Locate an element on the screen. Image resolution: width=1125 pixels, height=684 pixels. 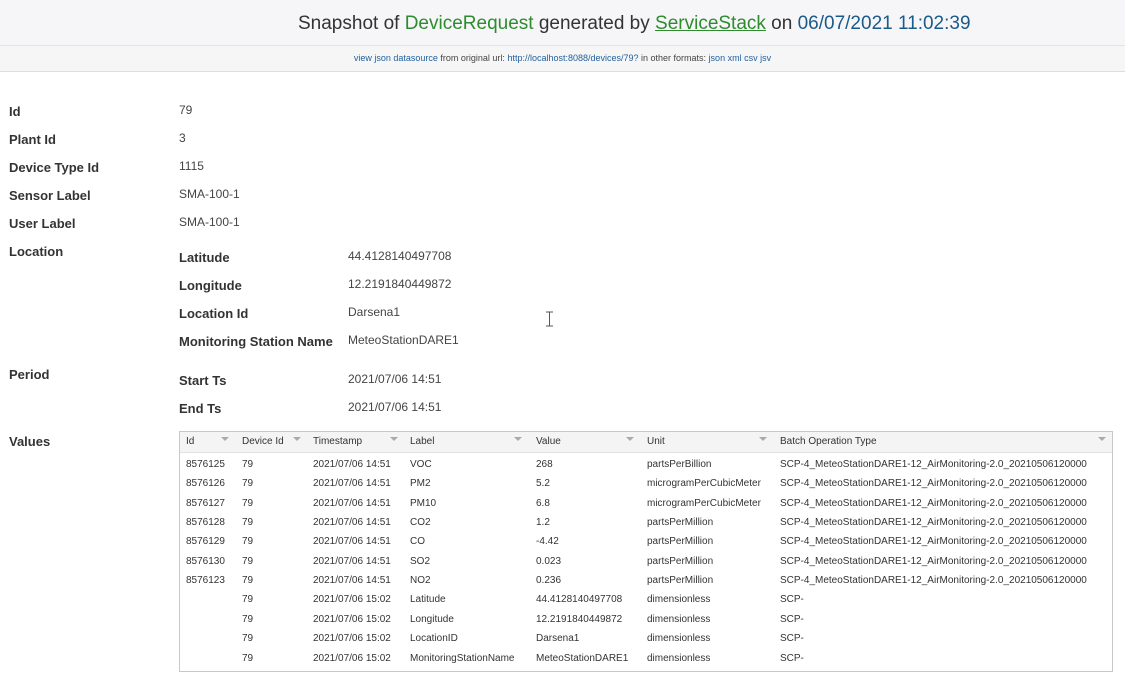
servicestack-link: ServiceStack is located at coordinates (710, 23).